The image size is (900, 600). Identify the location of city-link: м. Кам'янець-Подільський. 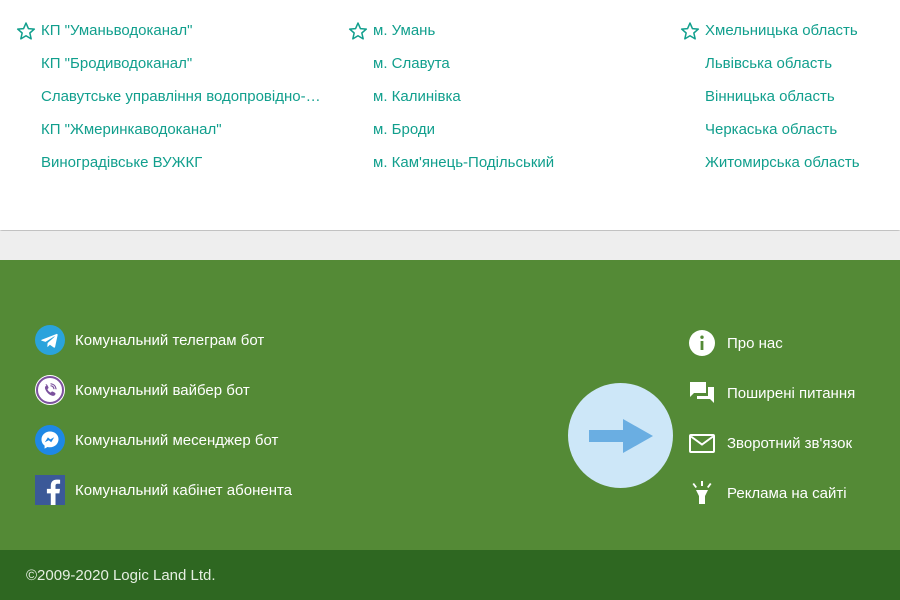
(463, 162).